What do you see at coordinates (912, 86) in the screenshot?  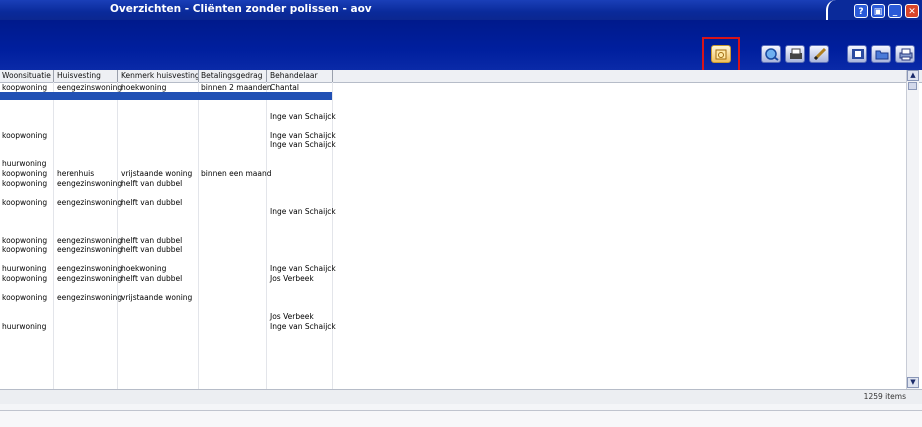 I see `scroll-thumb` at bounding box center [912, 86].